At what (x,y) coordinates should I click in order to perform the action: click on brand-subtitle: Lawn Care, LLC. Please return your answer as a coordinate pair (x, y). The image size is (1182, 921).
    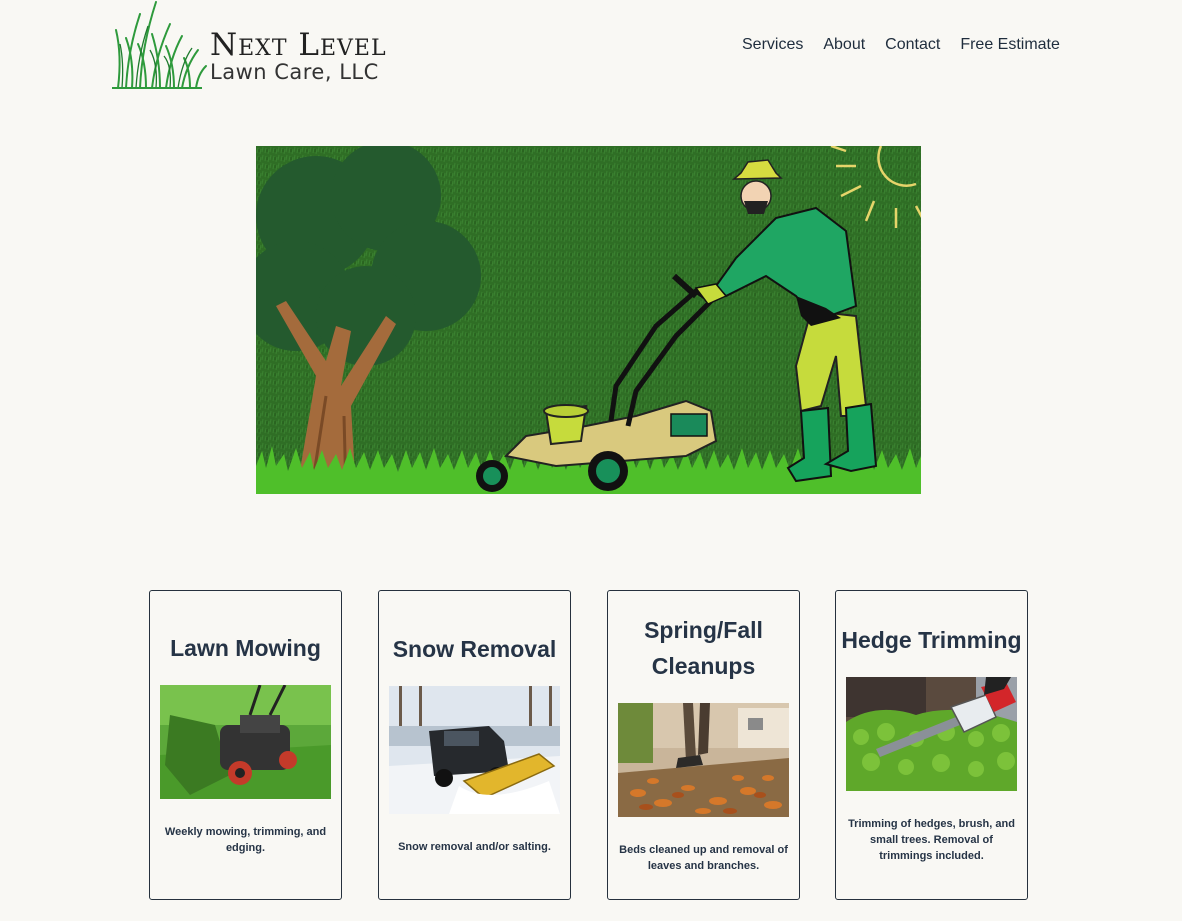
    Looking at the image, I should click on (294, 72).